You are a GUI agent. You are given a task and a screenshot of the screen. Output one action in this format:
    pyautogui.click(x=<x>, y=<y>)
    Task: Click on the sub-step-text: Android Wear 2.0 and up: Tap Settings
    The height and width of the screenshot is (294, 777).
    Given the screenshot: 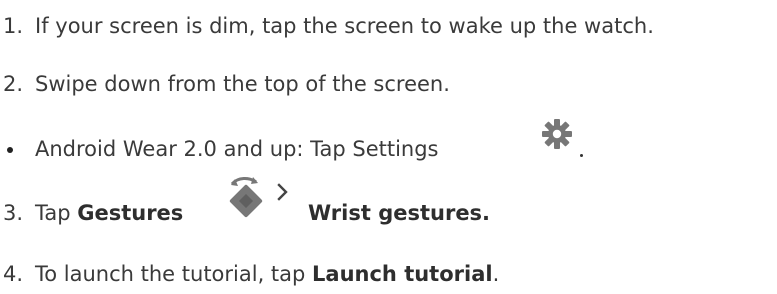 What is the action you would take?
    pyautogui.click(x=237, y=149)
    